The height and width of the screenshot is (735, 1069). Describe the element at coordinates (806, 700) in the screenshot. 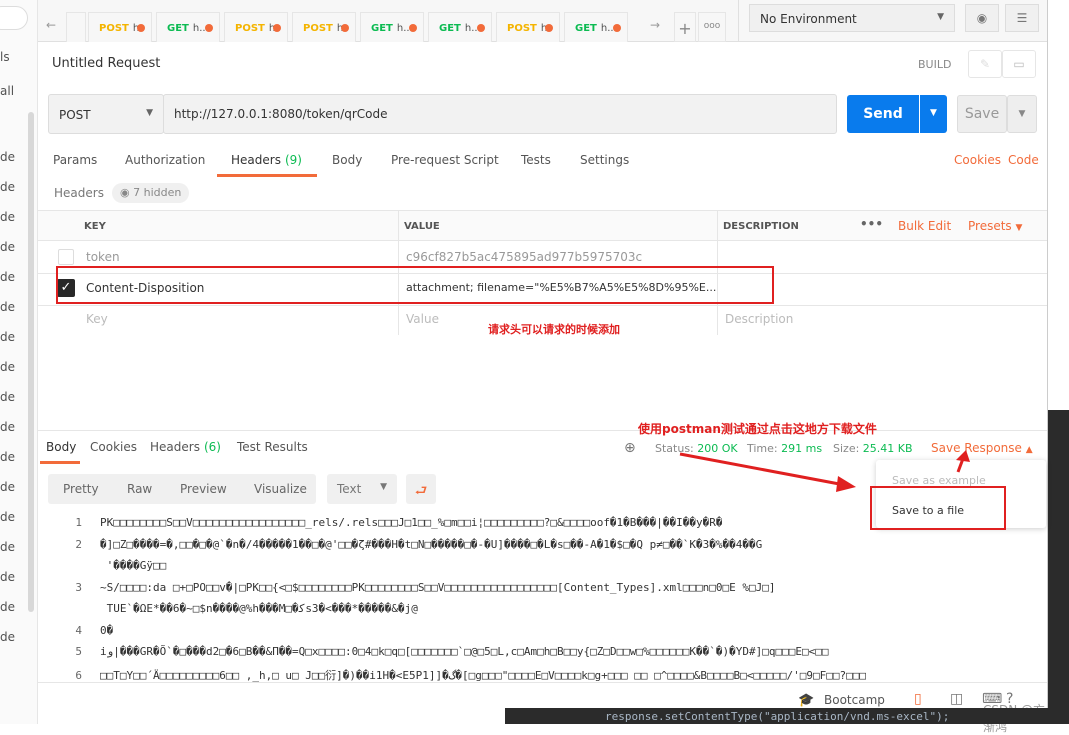

I see `bootcamp-icon: 🎓` at that location.